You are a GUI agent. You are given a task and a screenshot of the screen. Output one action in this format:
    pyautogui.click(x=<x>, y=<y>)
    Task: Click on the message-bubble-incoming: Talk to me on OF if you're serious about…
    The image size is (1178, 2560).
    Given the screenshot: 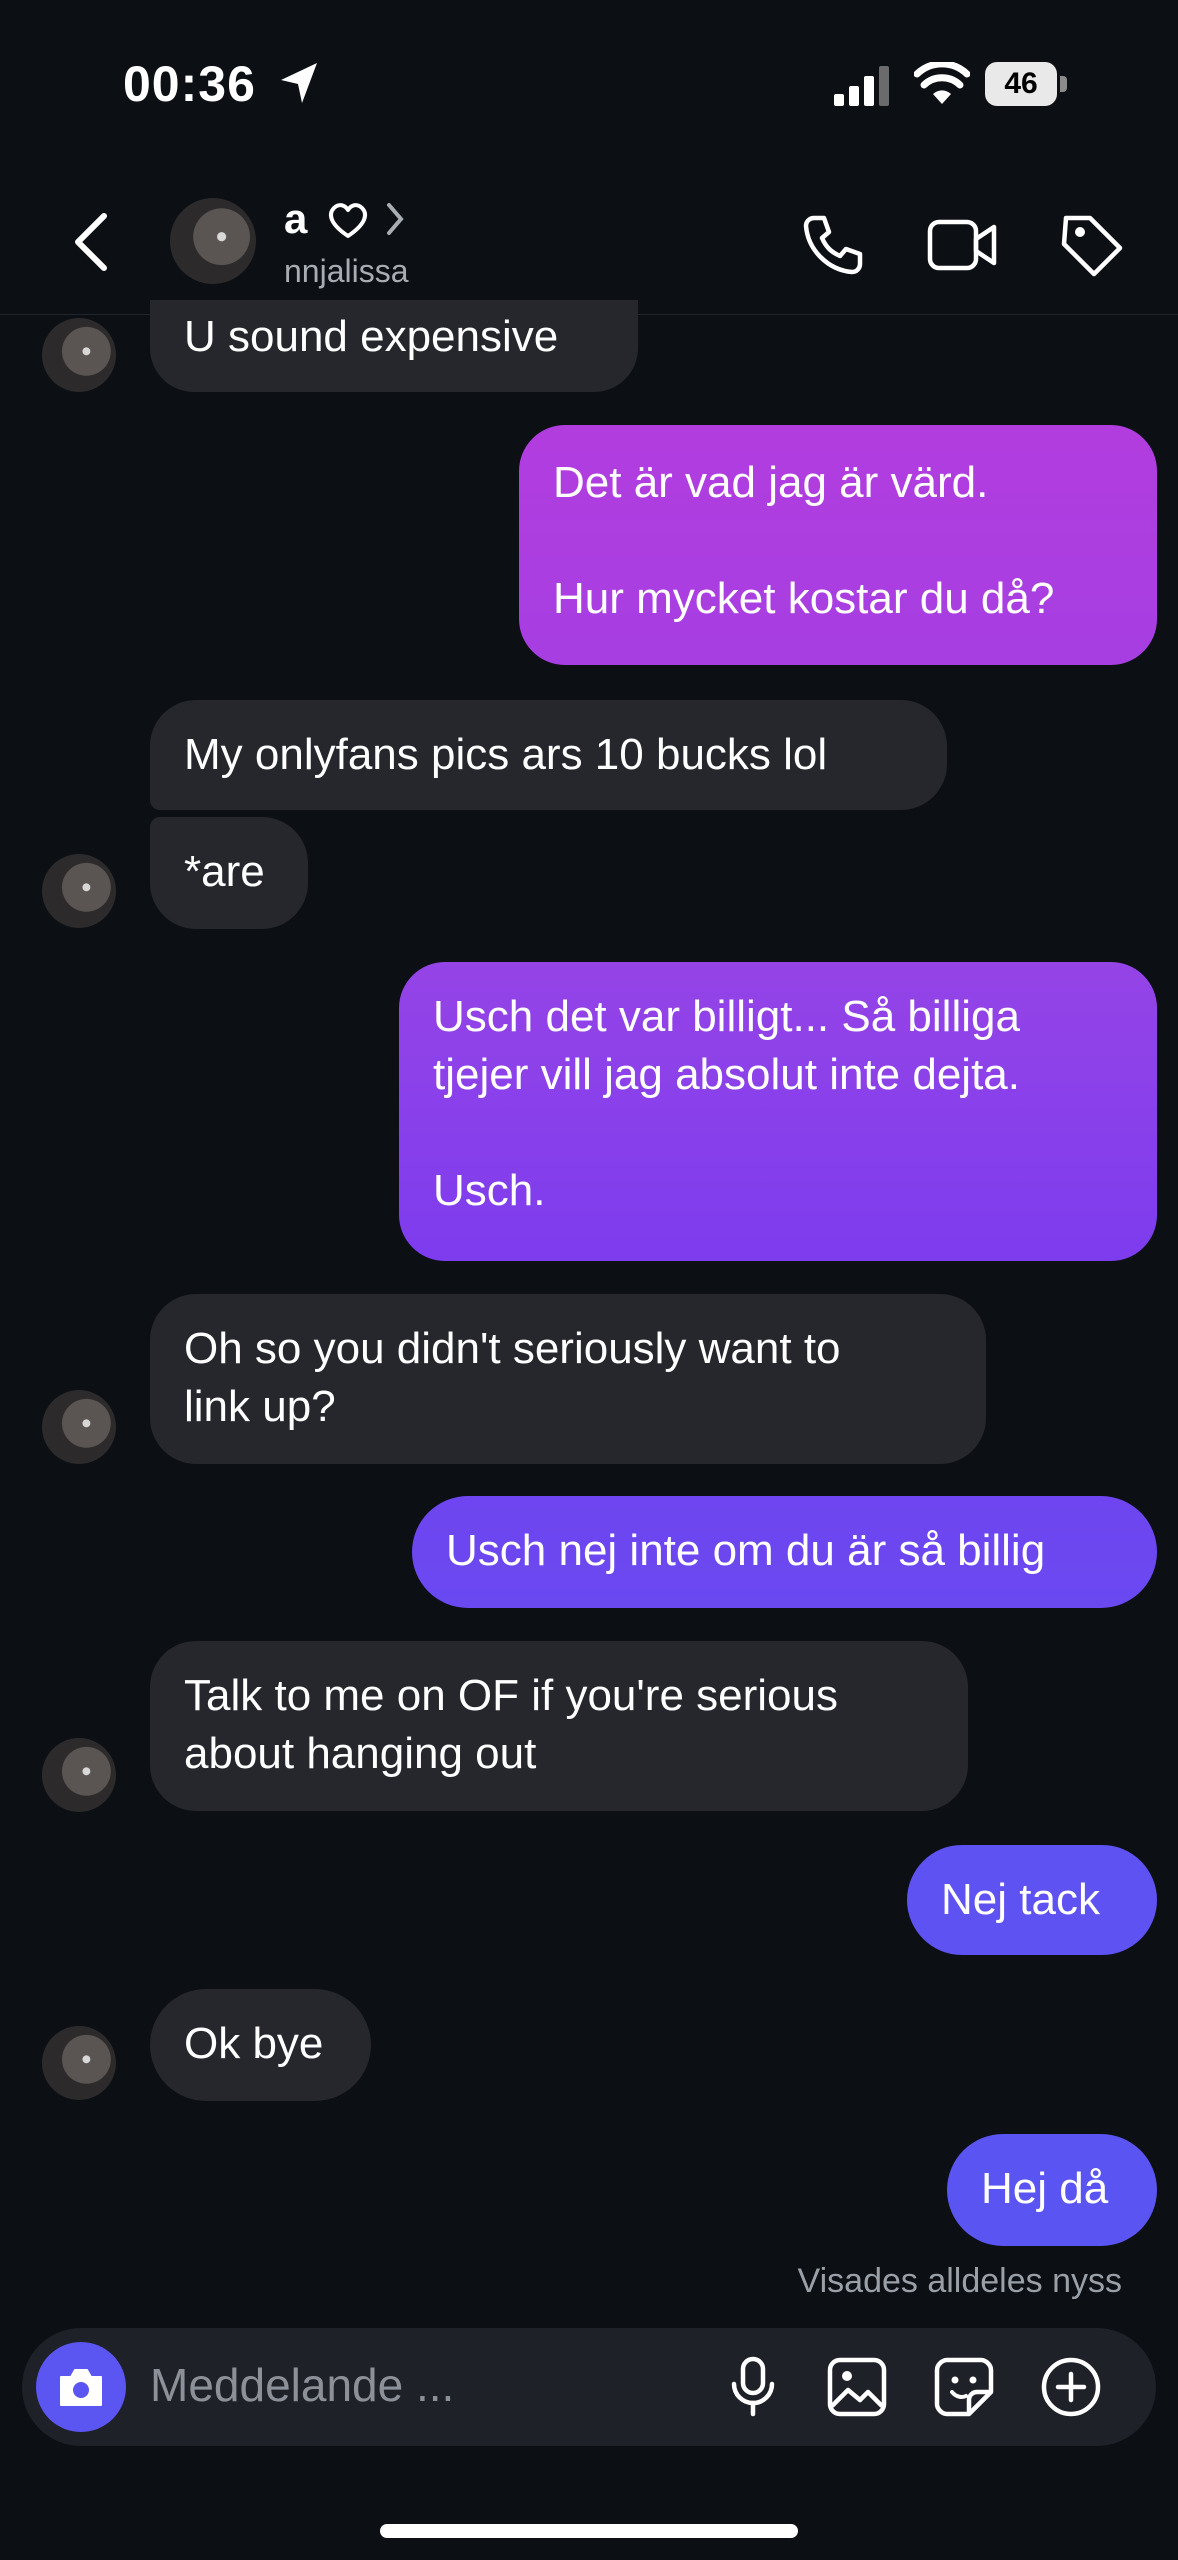 What is the action you would take?
    pyautogui.click(x=559, y=1726)
    